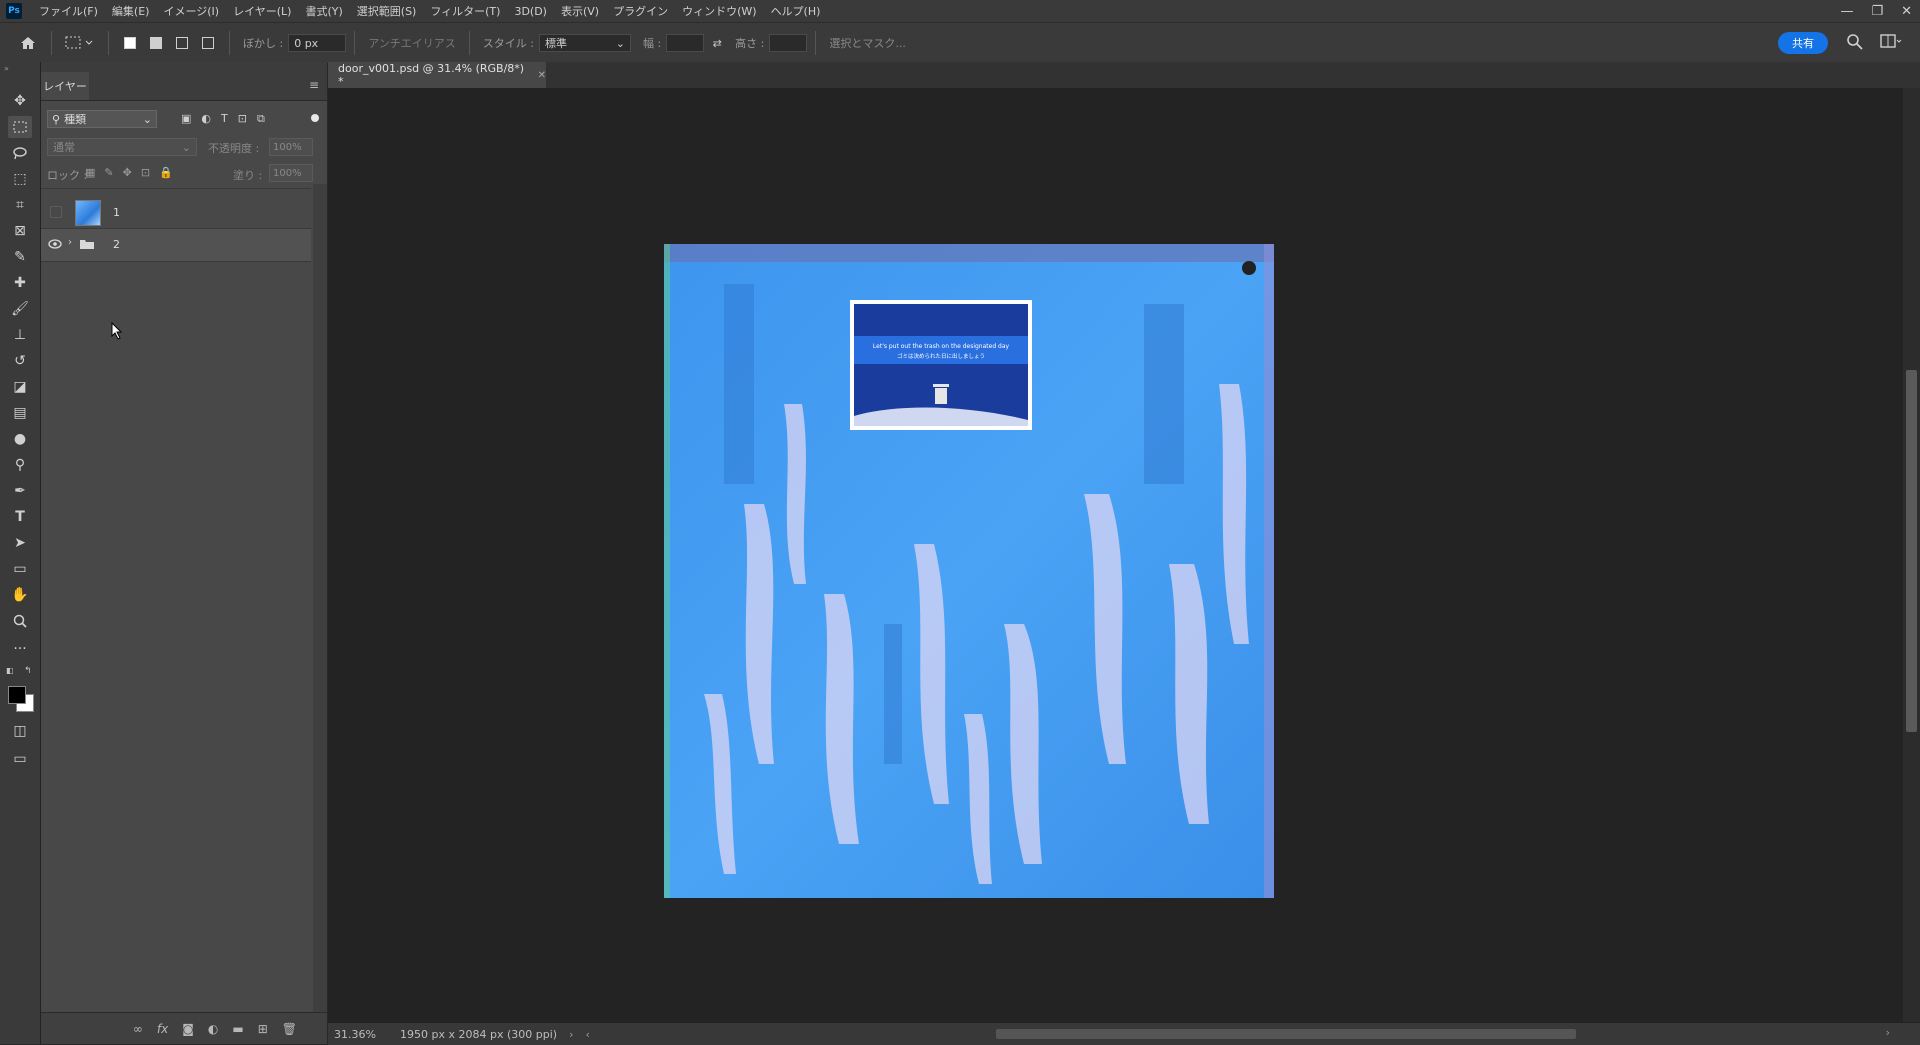 The height and width of the screenshot is (1045, 1920). Describe the element at coordinates (530, 11) in the screenshot. I see `menu-3d: 3D(D)` at that location.